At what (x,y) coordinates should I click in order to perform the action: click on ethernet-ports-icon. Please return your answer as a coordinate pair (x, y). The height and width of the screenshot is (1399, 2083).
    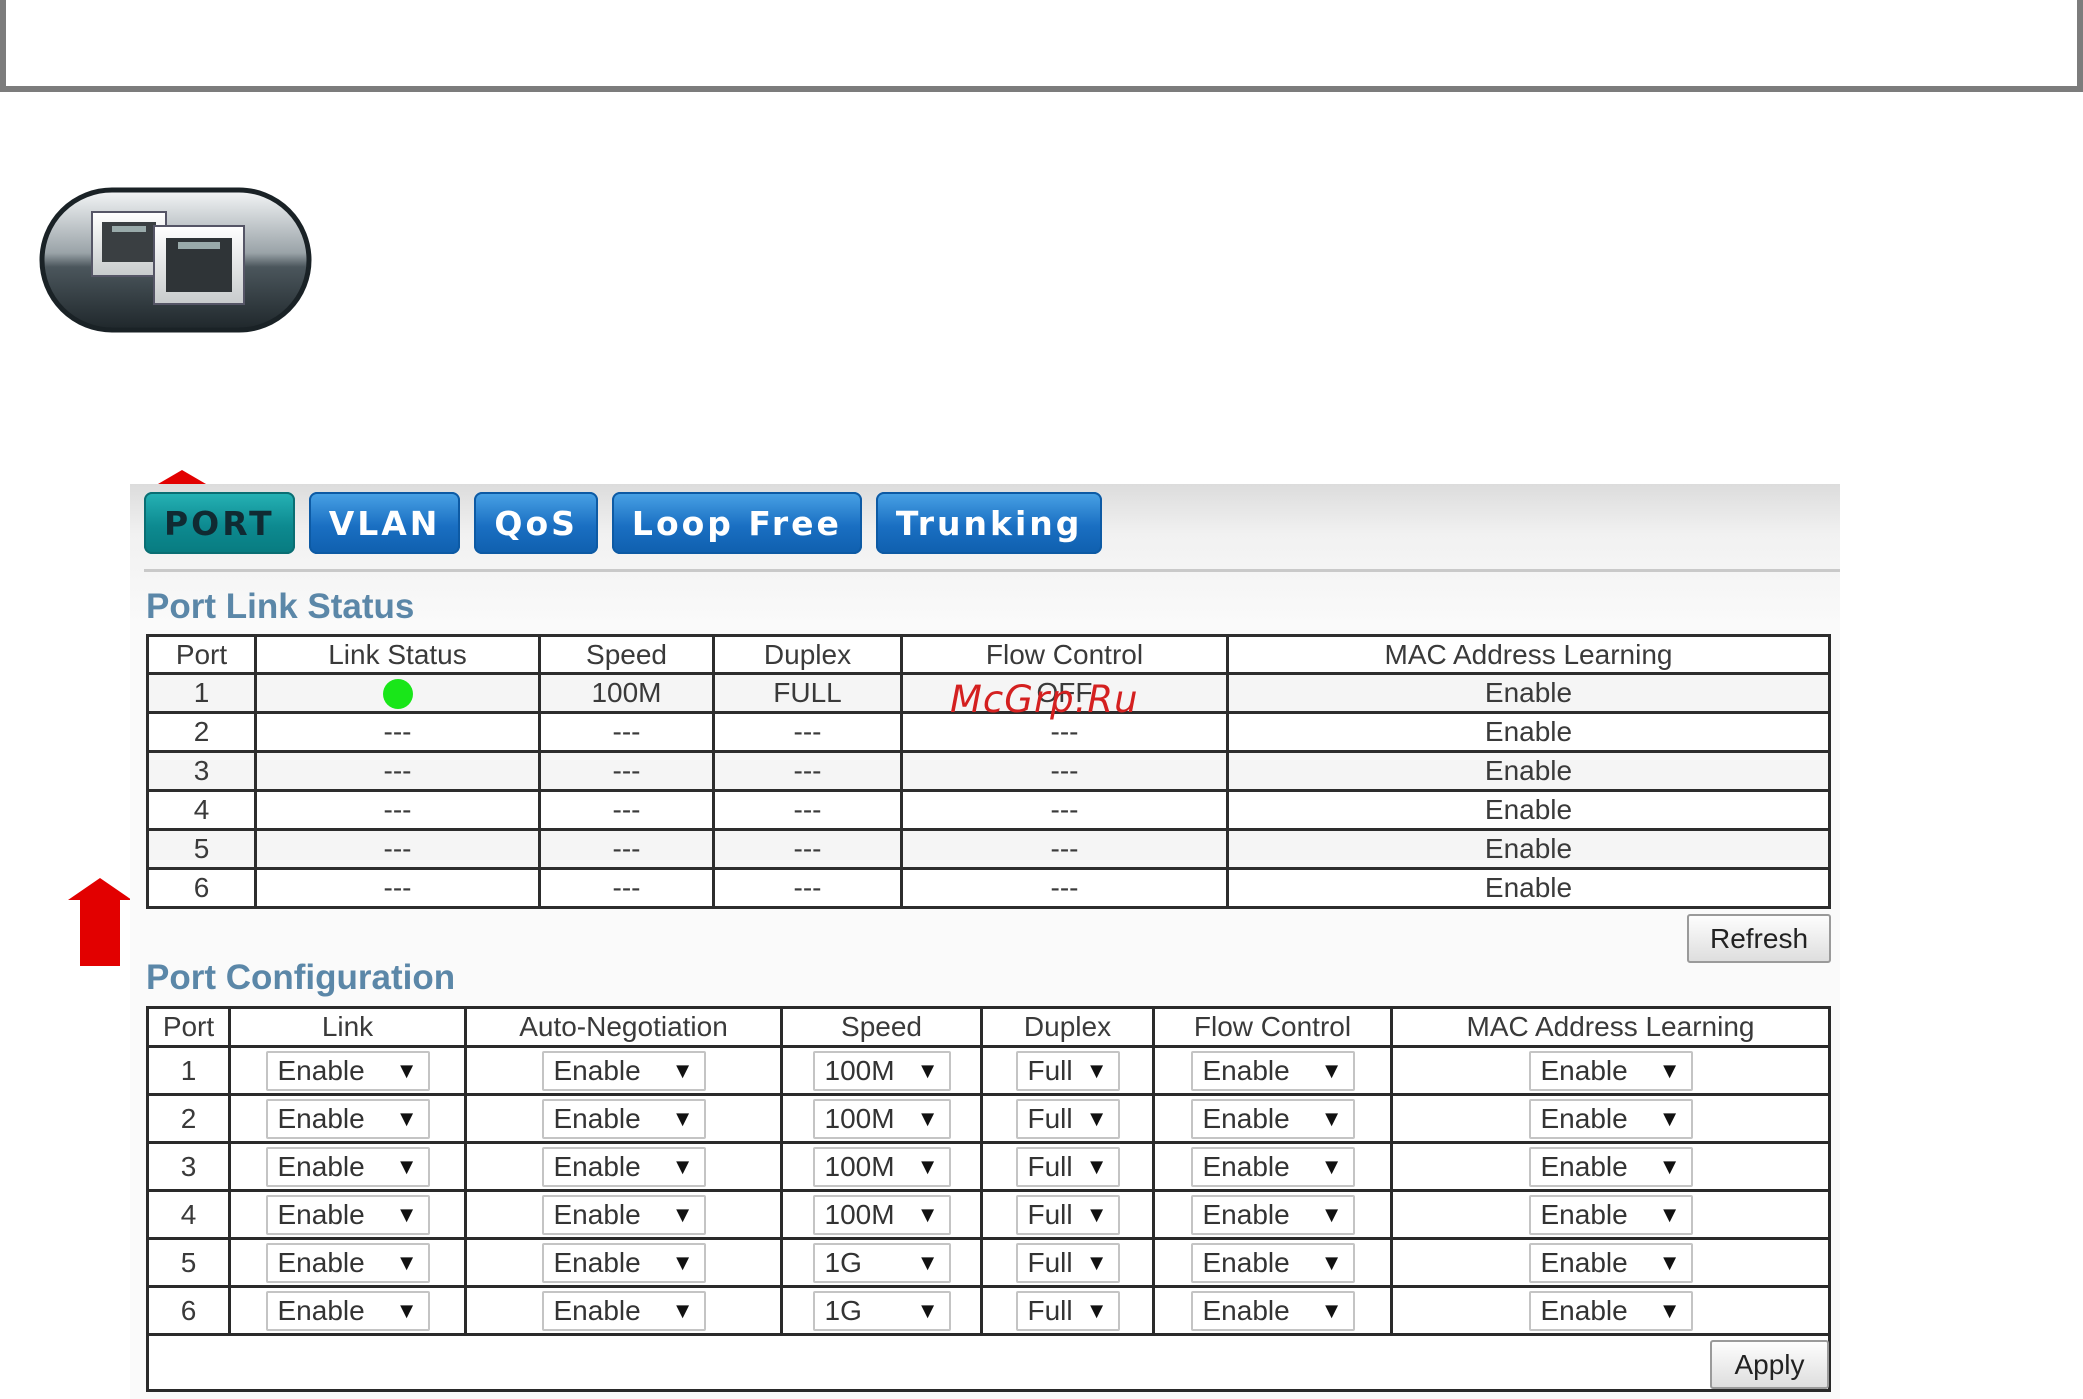
    Looking at the image, I should click on (175, 260).